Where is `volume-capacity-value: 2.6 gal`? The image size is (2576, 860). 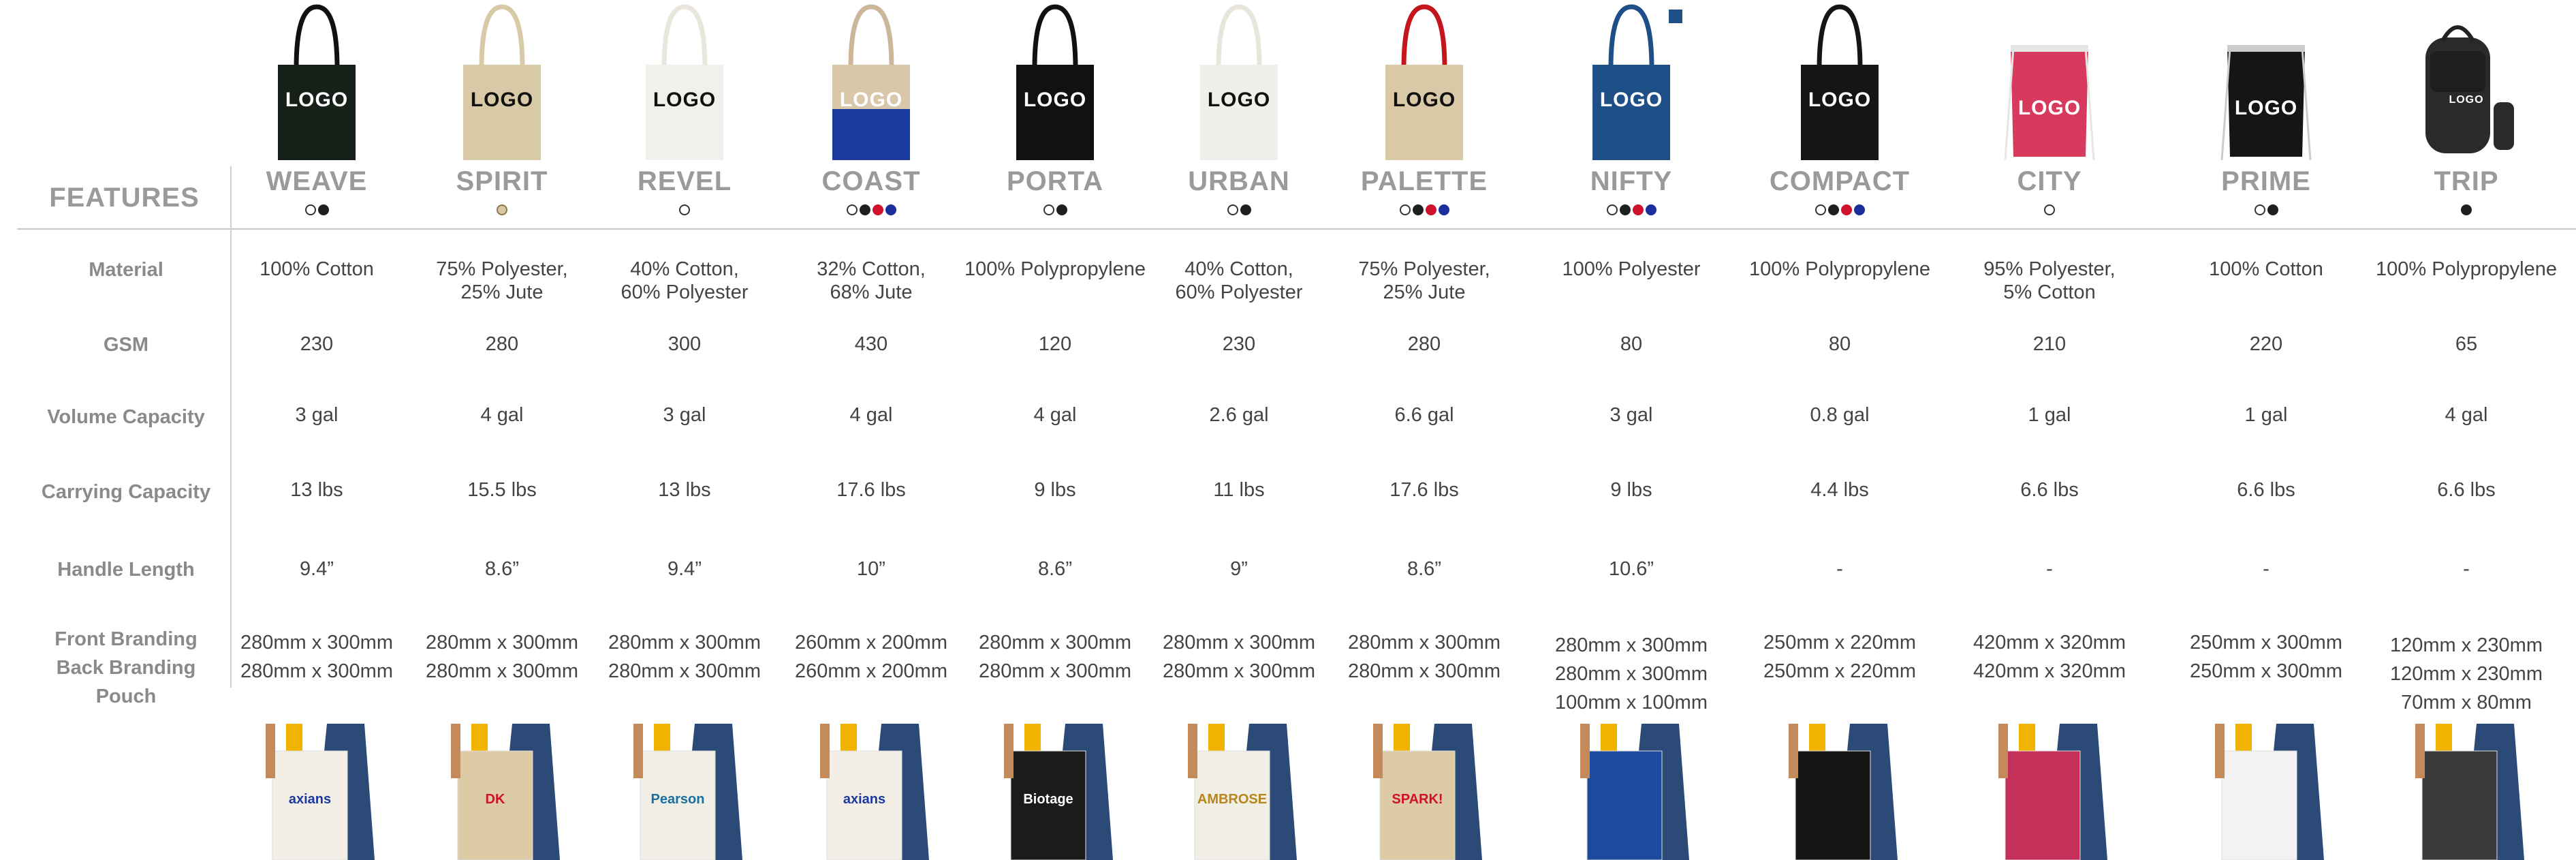 volume-capacity-value: 2.6 gal is located at coordinates (1239, 415).